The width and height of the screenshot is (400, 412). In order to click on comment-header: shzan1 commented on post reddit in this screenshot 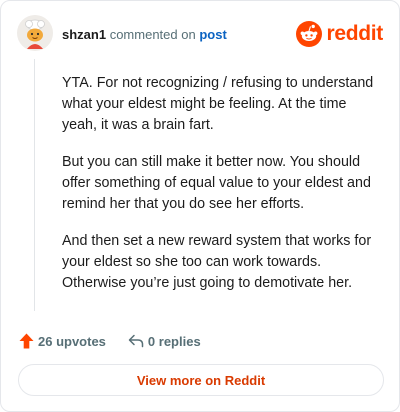, I will do `click(200, 34)`.